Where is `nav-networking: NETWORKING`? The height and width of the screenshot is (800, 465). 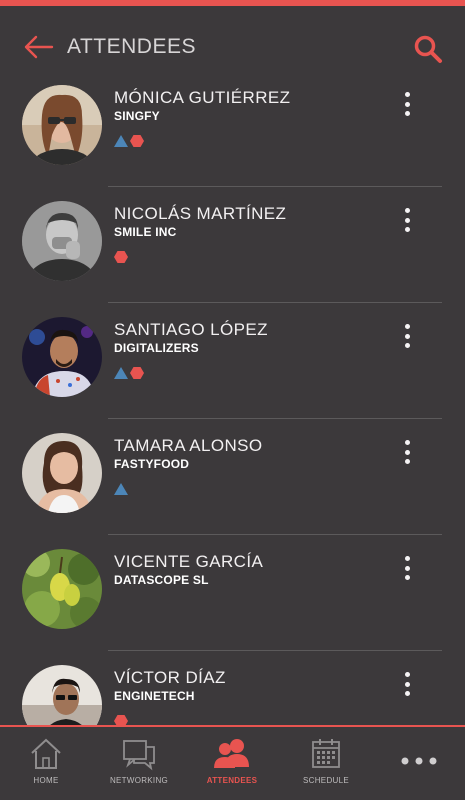 nav-networking: NETWORKING is located at coordinates (139, 763).